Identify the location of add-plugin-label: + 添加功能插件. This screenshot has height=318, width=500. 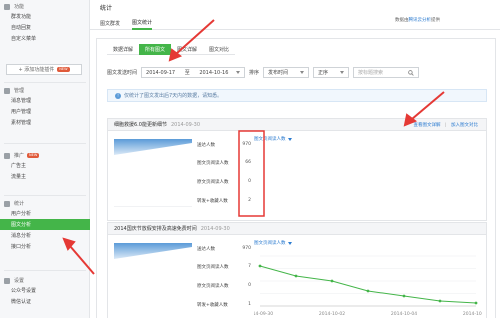
(36, 70).